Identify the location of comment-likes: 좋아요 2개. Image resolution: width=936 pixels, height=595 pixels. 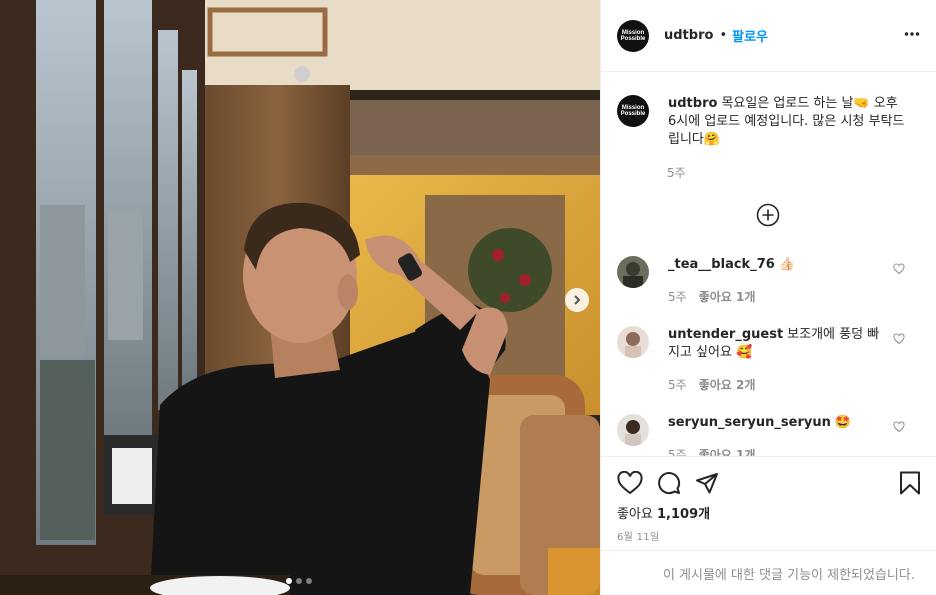
(727, 384).